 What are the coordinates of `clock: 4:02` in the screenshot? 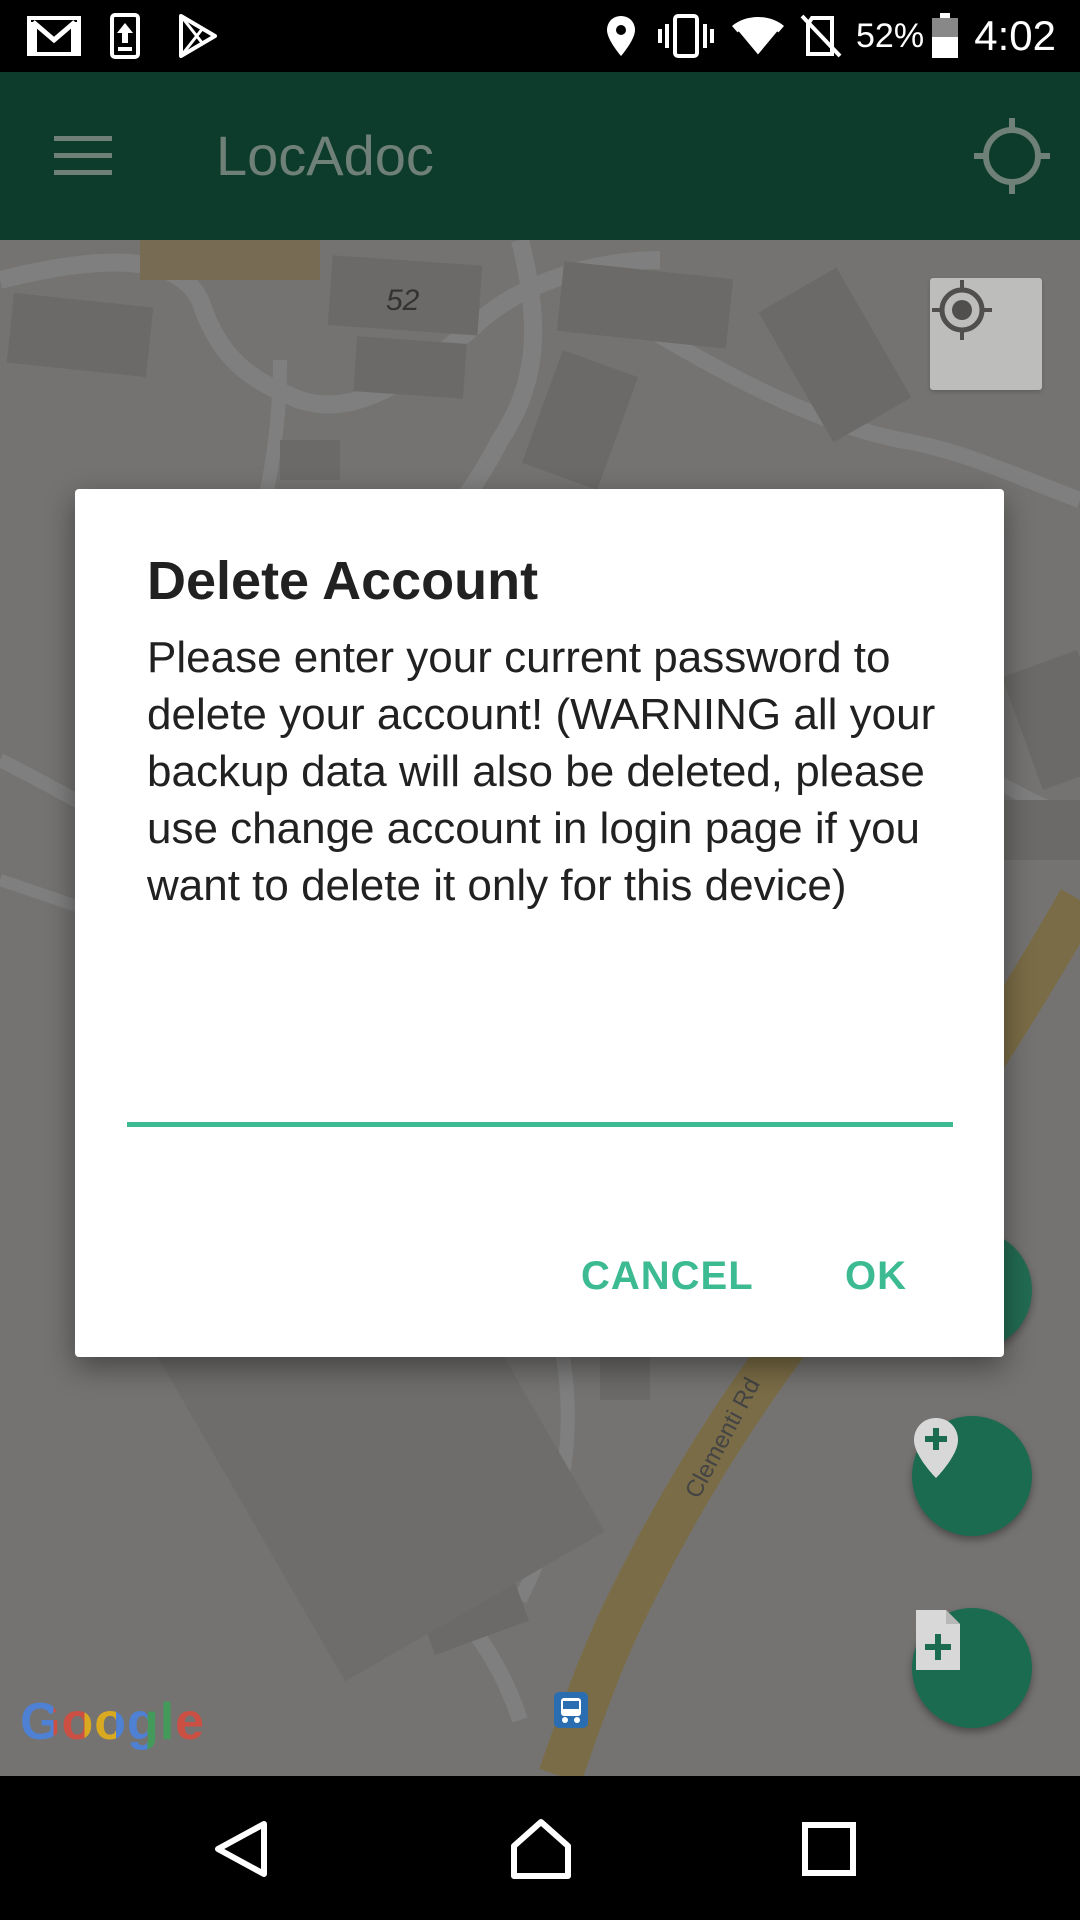 It's located at (1015, 35).